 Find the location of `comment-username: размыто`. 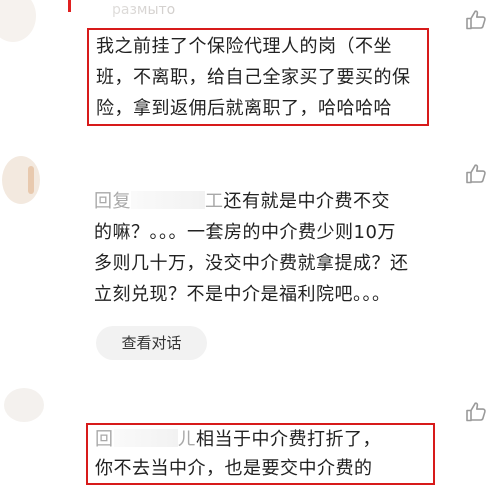

comment-username: размыто is located at coordinates (177, 11).